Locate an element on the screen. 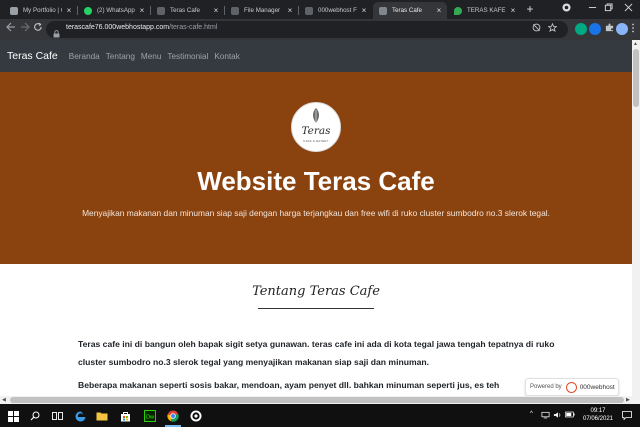  network-icon is located at coordinates (545, 416).